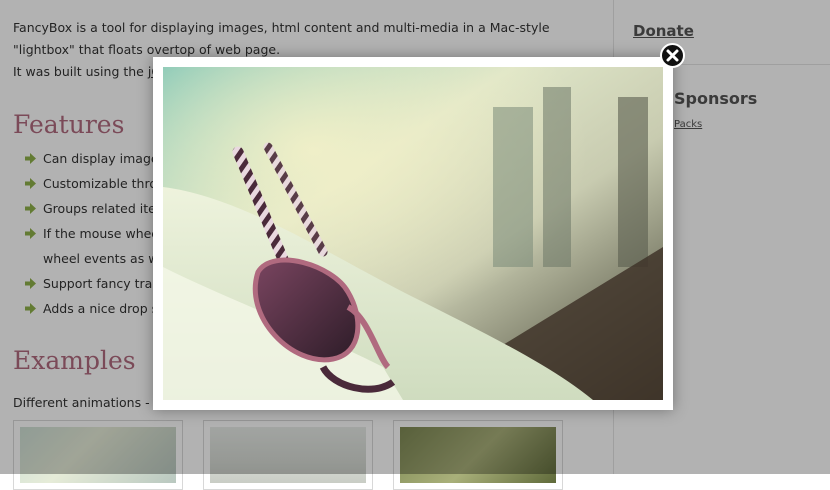  I want to click on close-button, so click(672, 55).